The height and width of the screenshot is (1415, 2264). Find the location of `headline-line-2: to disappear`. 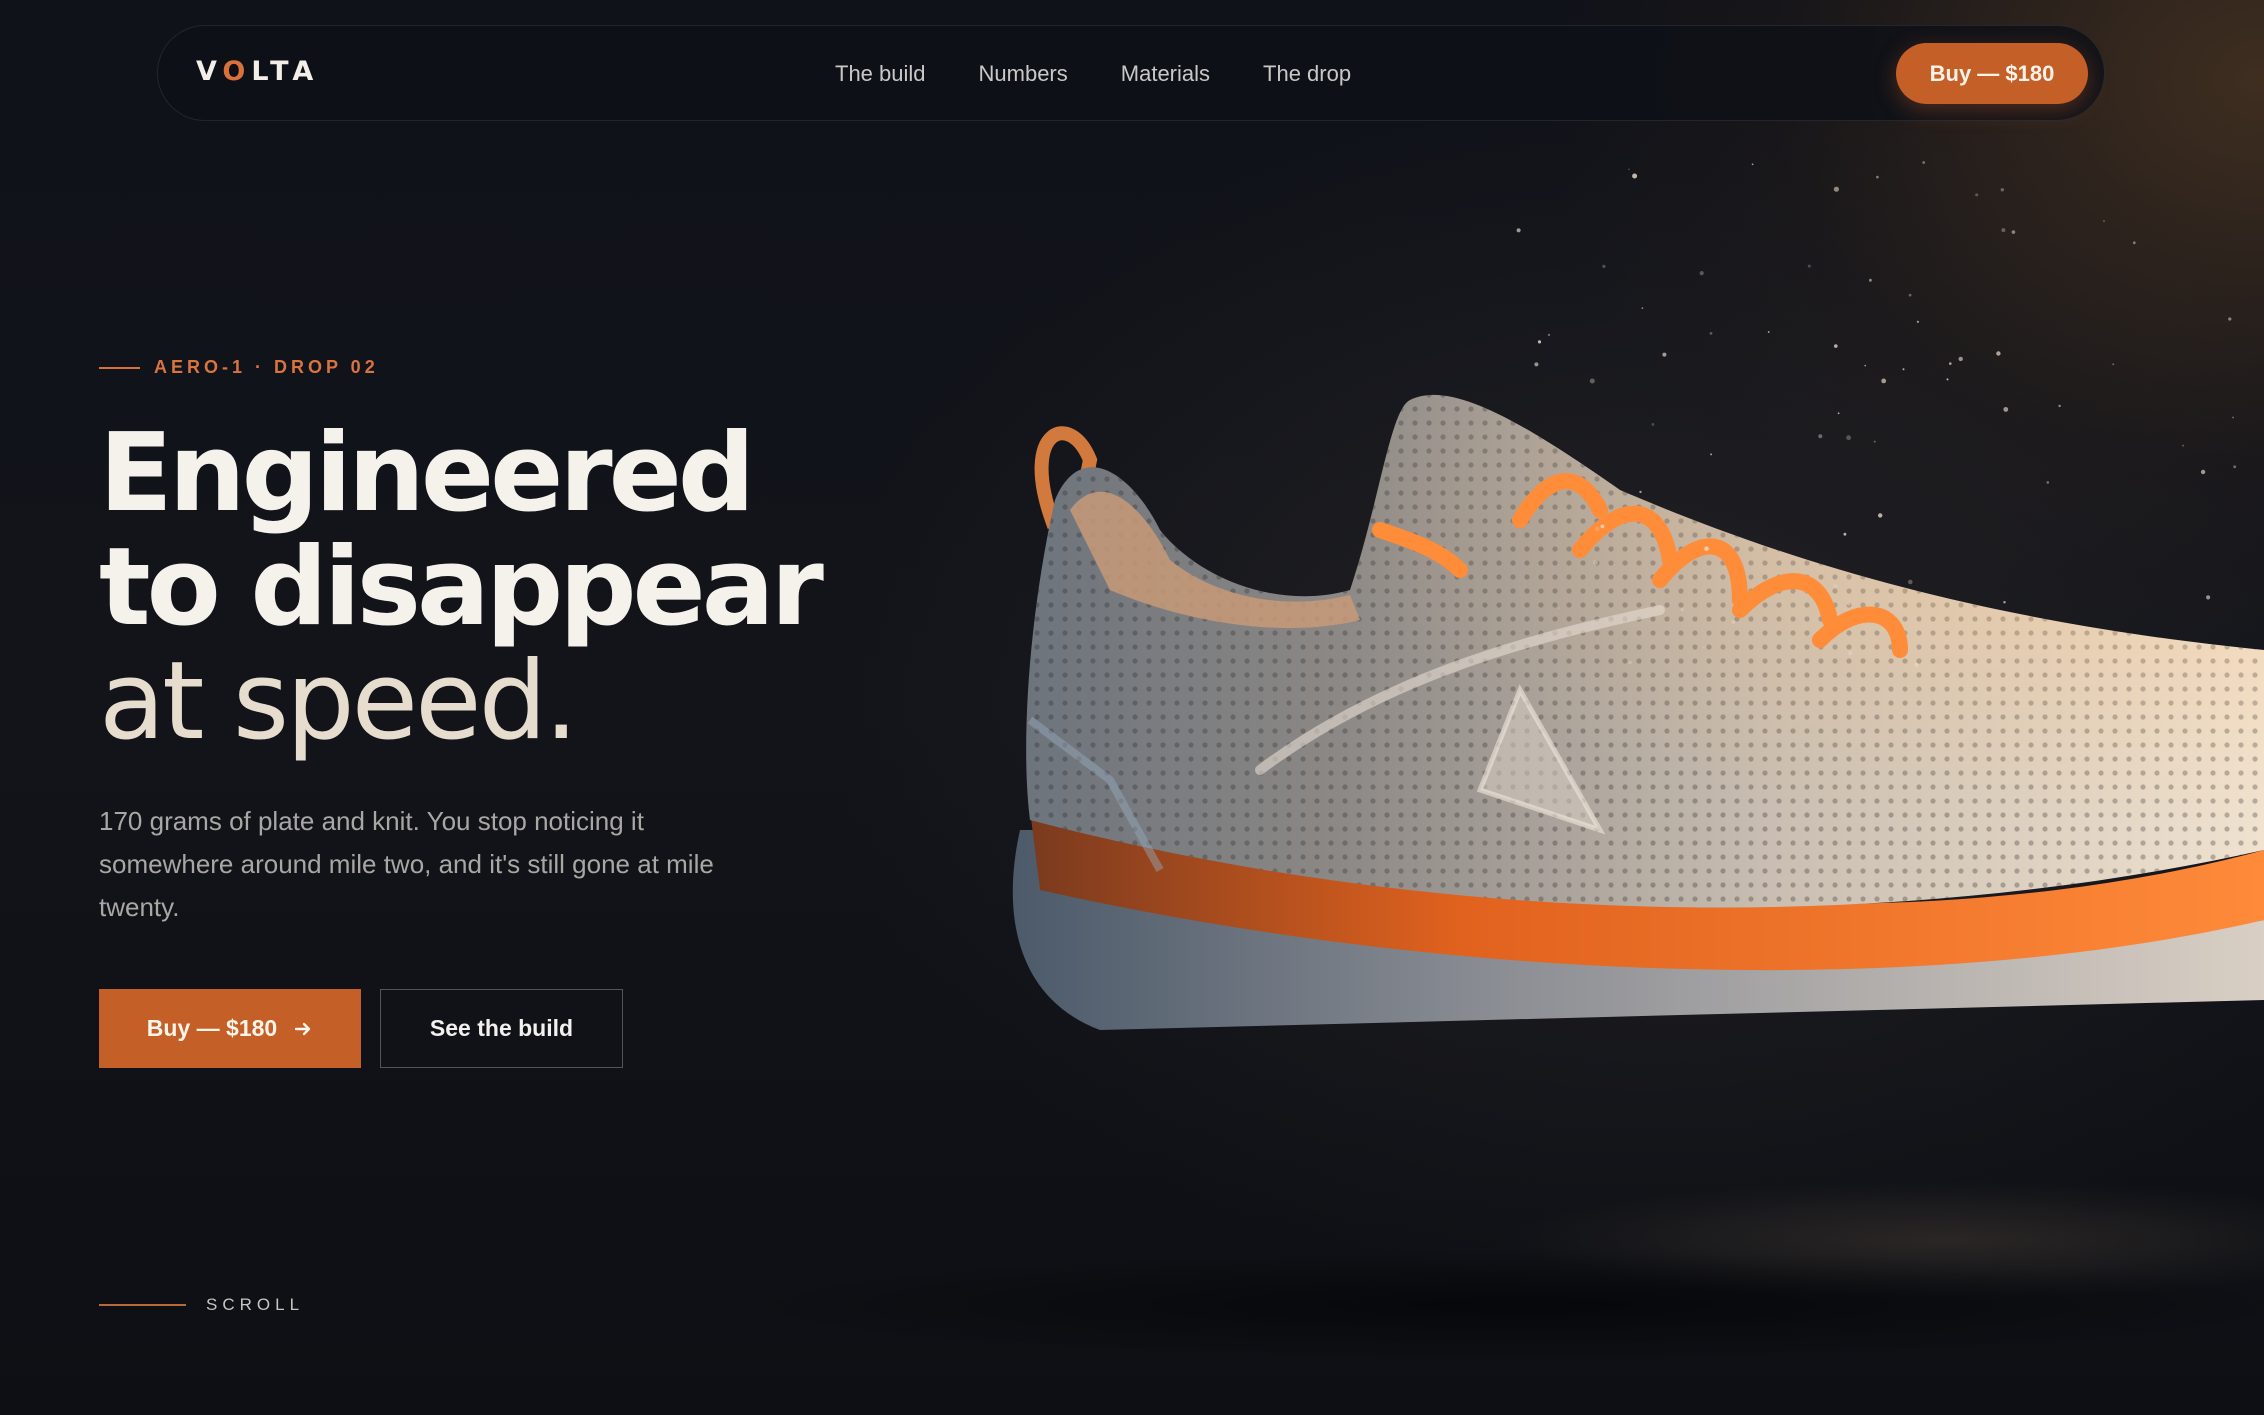

headline-line-2: to disappear is located at coordinates (461, 587).